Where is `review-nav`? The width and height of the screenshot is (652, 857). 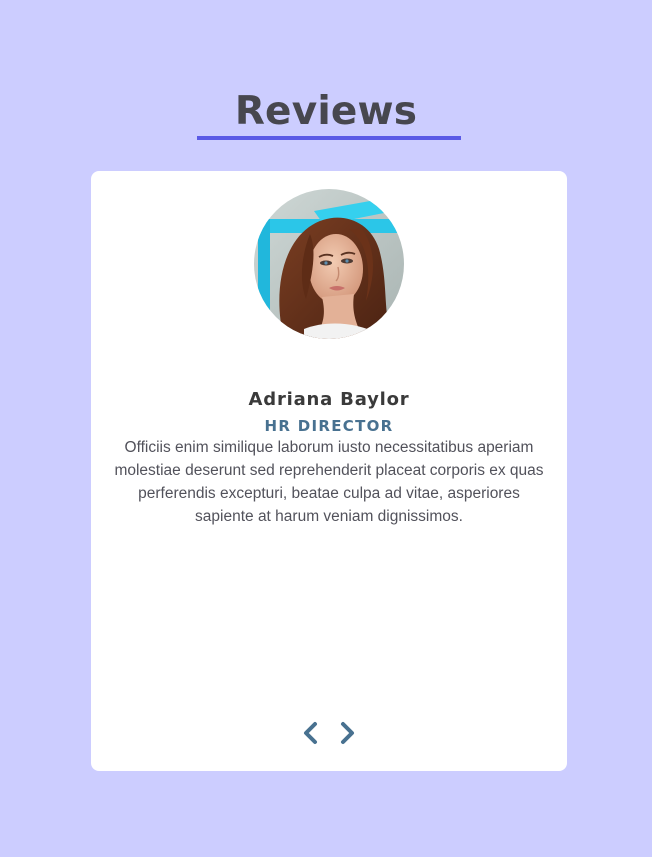 review-nav is located at coordinates (329, 733).